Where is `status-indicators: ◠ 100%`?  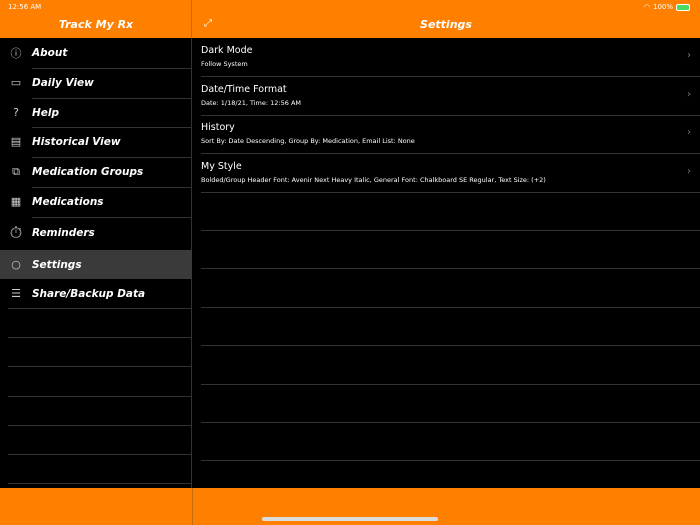 status-indicators: ◠ 100% is located at coordinates (667, 7).